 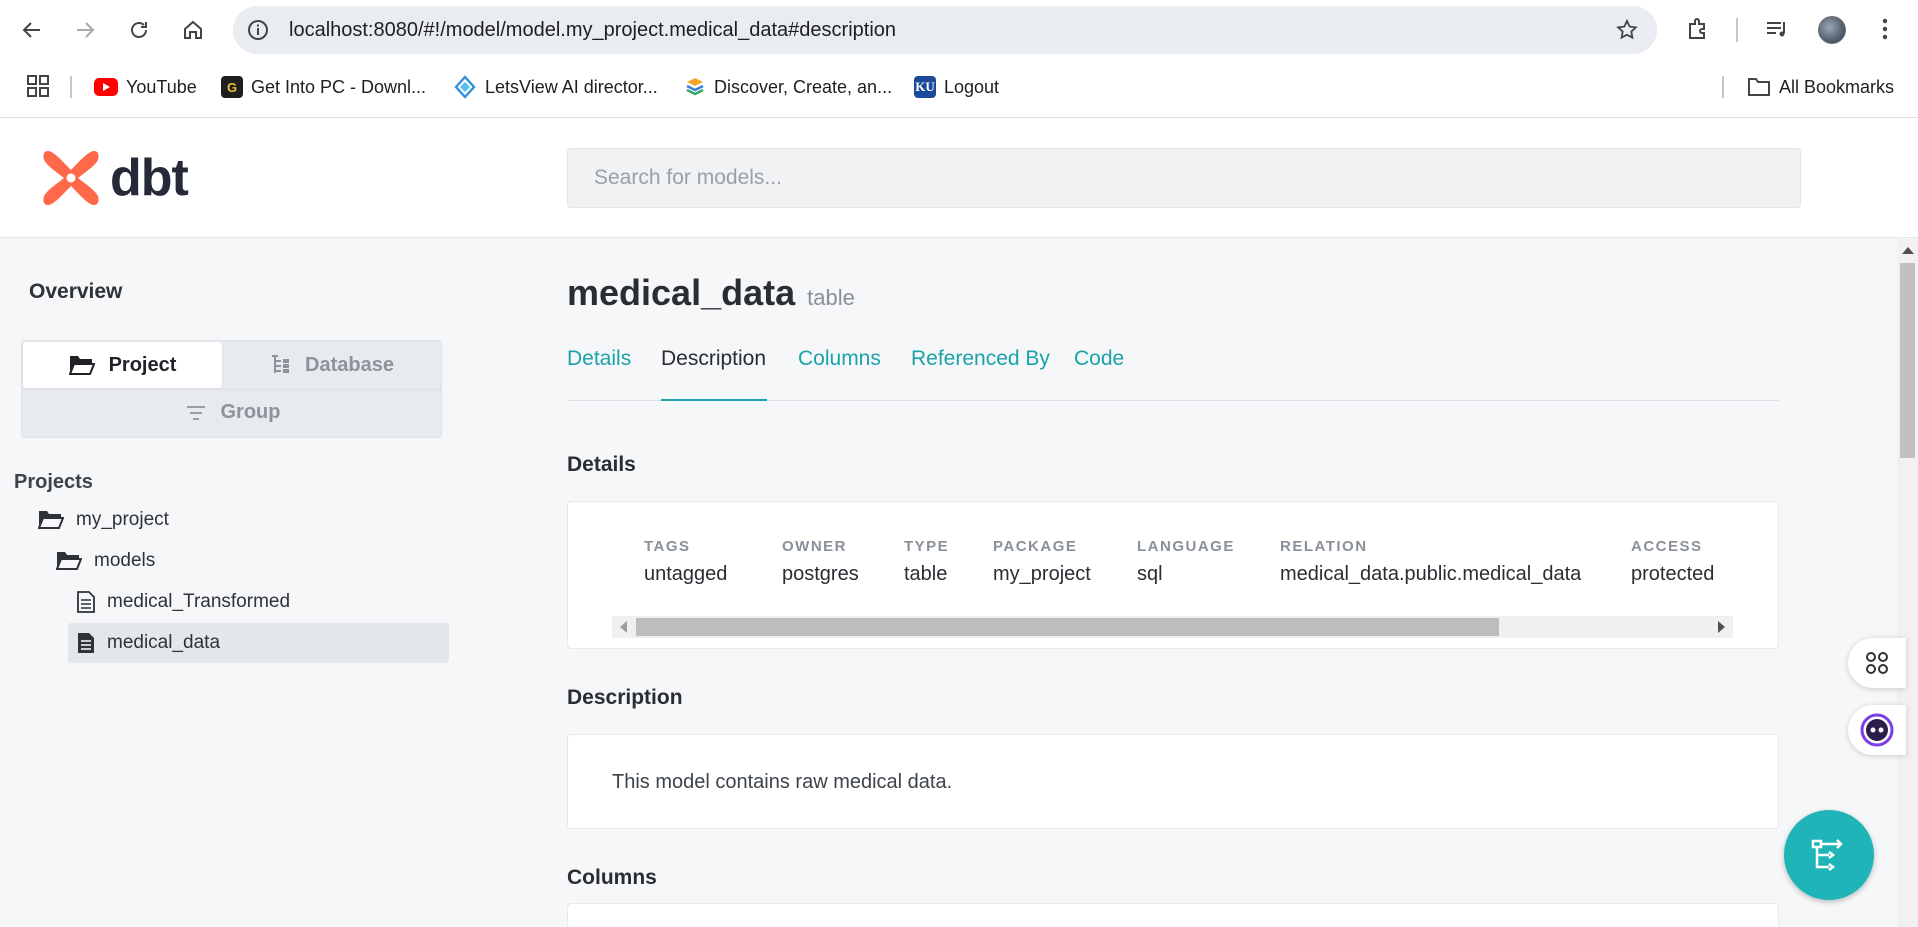 I want to click on dbt-logo: dbt, so click(x=115, y=178).